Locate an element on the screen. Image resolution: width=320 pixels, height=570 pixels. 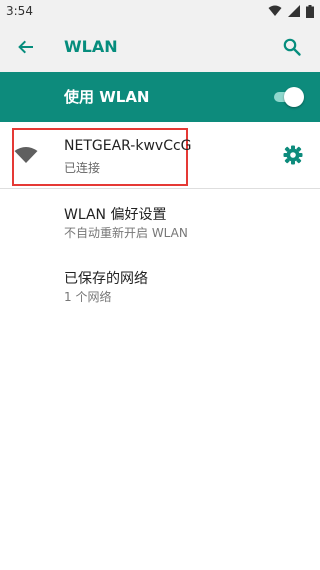
saved-networks-subtitle: 1 个网络 is located at coordinates (88, 297).